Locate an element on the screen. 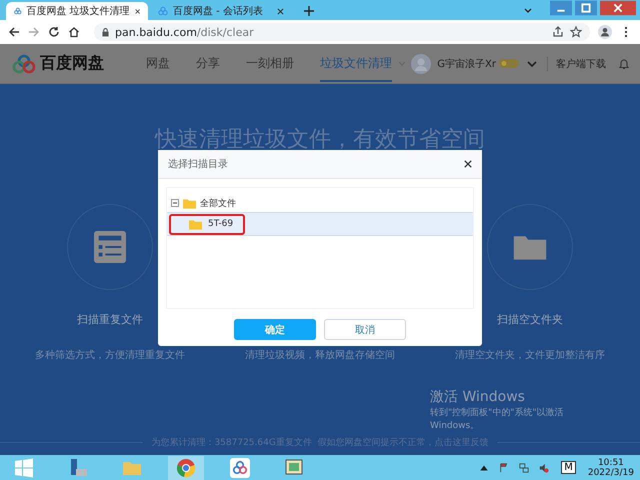 The image size is (640, 480). activation-title: 激活 Windows is located at coordinates (478, 397).